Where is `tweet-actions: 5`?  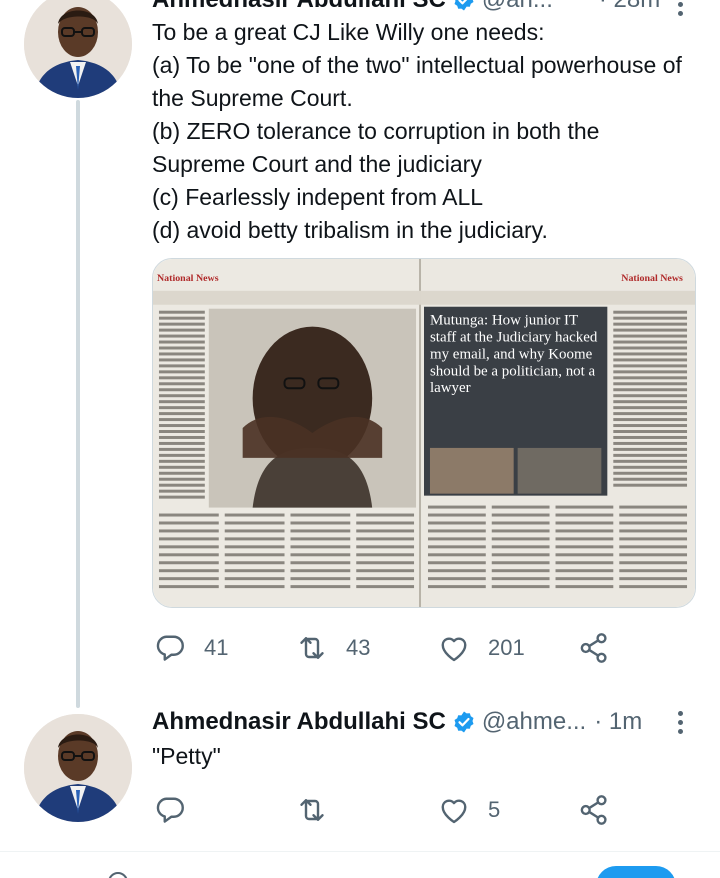
tweet-actions: 5 is located at coordinates (382, 810).